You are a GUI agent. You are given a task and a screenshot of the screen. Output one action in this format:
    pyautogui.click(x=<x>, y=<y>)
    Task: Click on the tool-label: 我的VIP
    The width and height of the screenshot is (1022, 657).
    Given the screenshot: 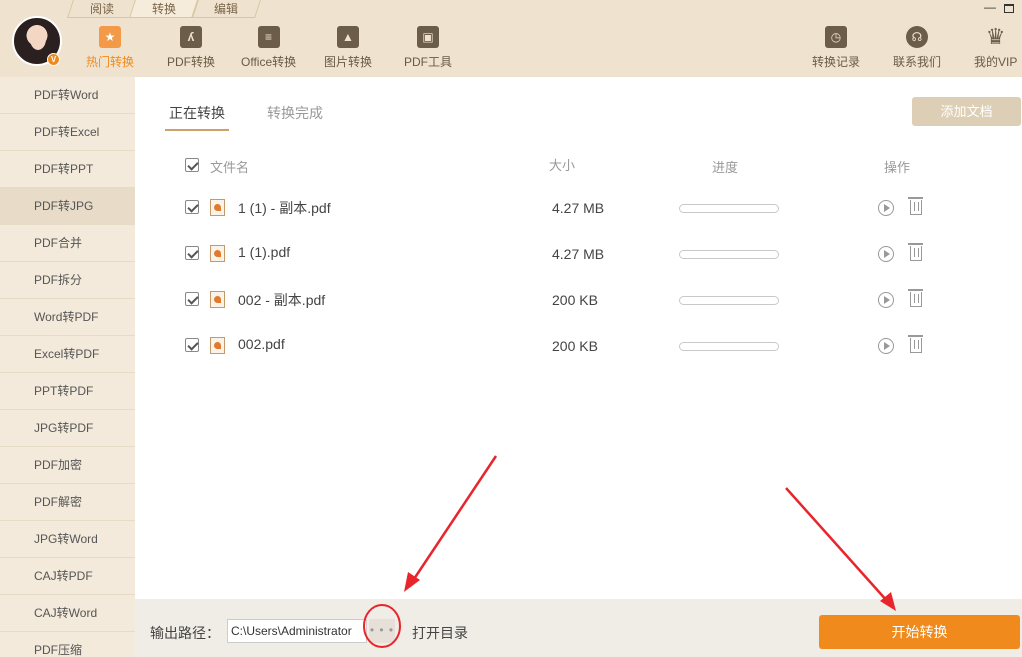 What is the action you would take?
    pyautogui.click(x=996, y=62)
    